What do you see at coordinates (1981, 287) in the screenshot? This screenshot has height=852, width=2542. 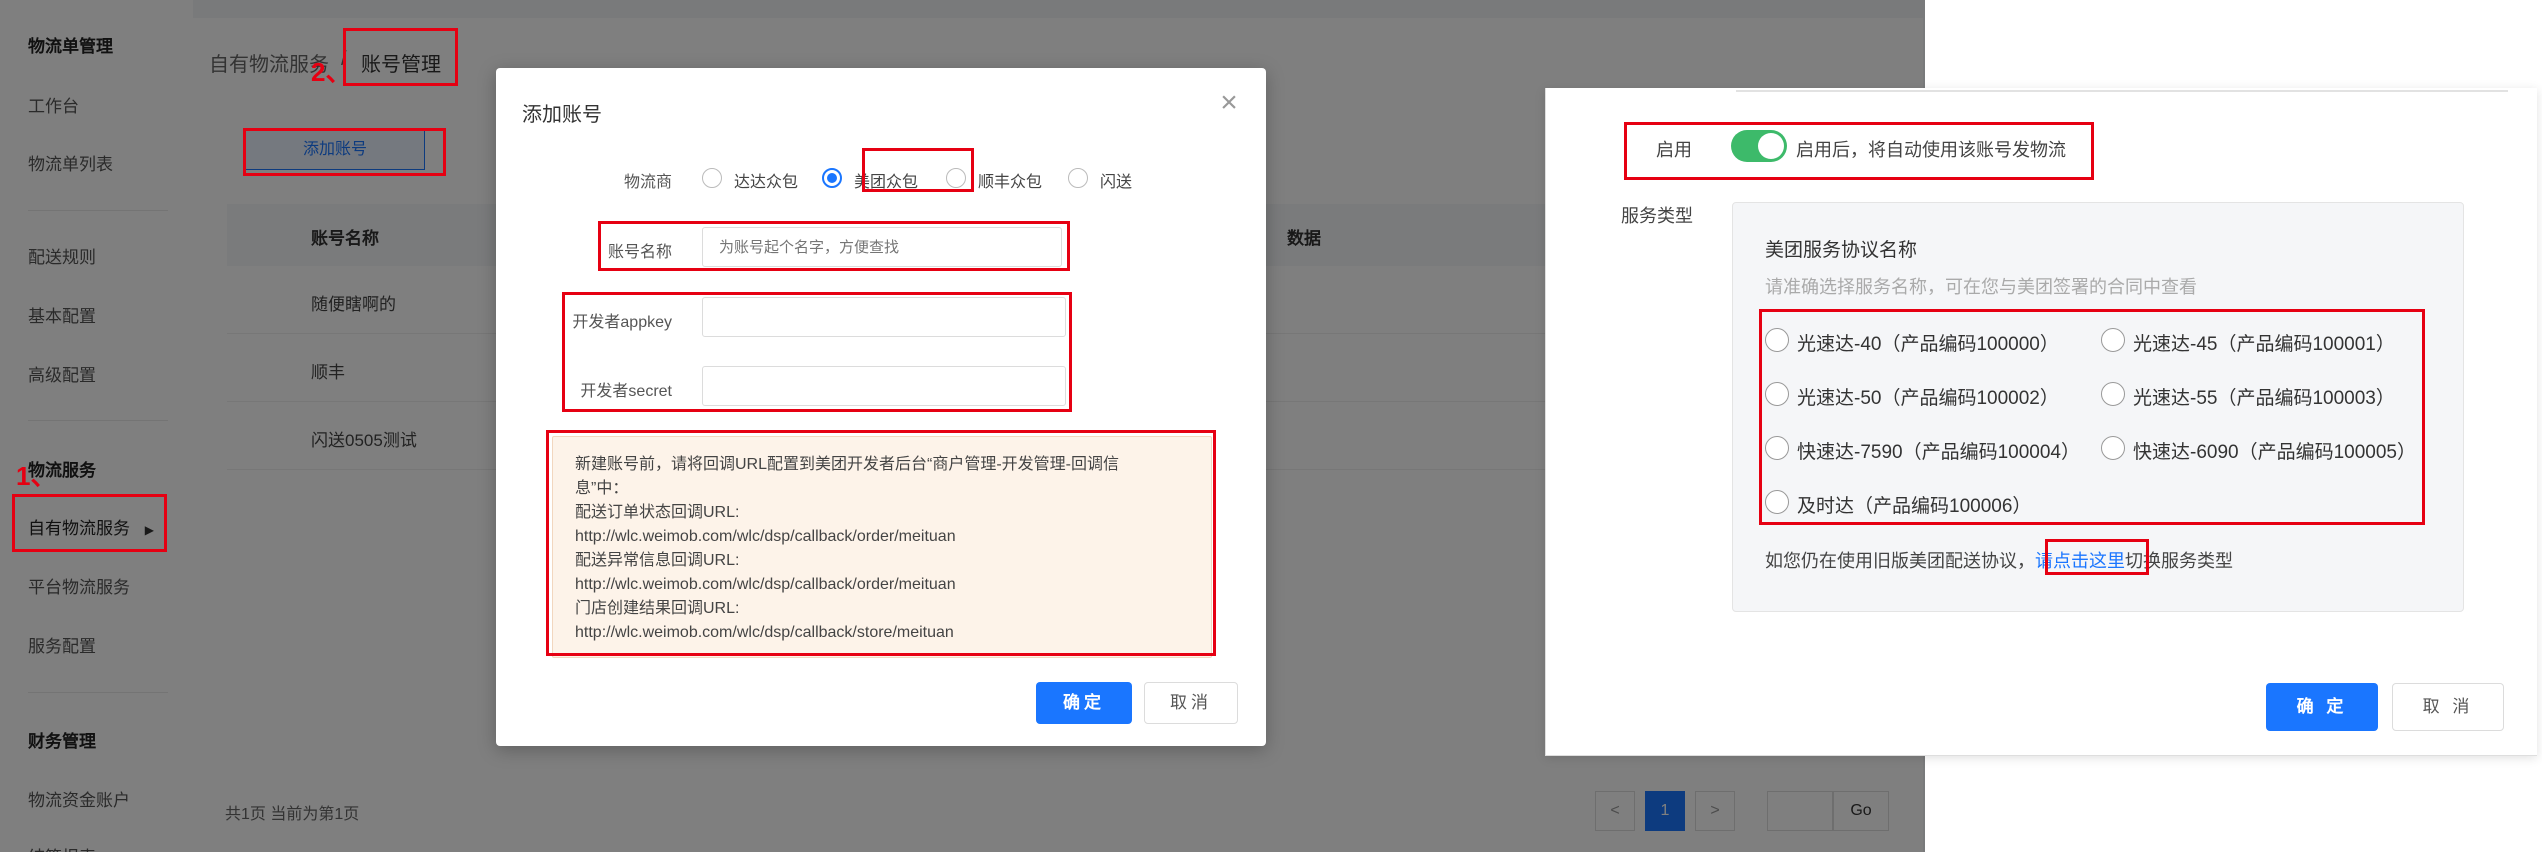 I see `agreement-hint: 请准确选择服务名称，可在您与美团签署的合同中查看` at bounding box center [1981, 287].